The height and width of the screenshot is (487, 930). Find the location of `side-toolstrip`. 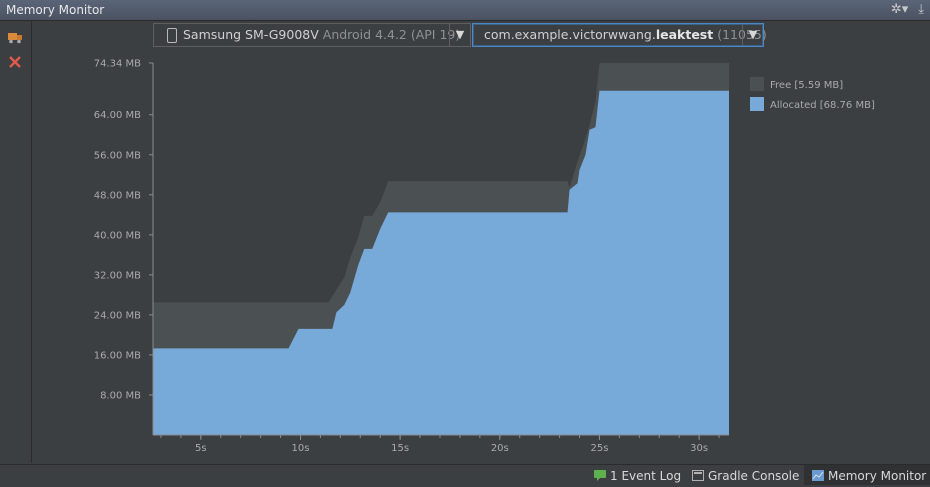

side-toolstrip is located at coordinates (16, 242).